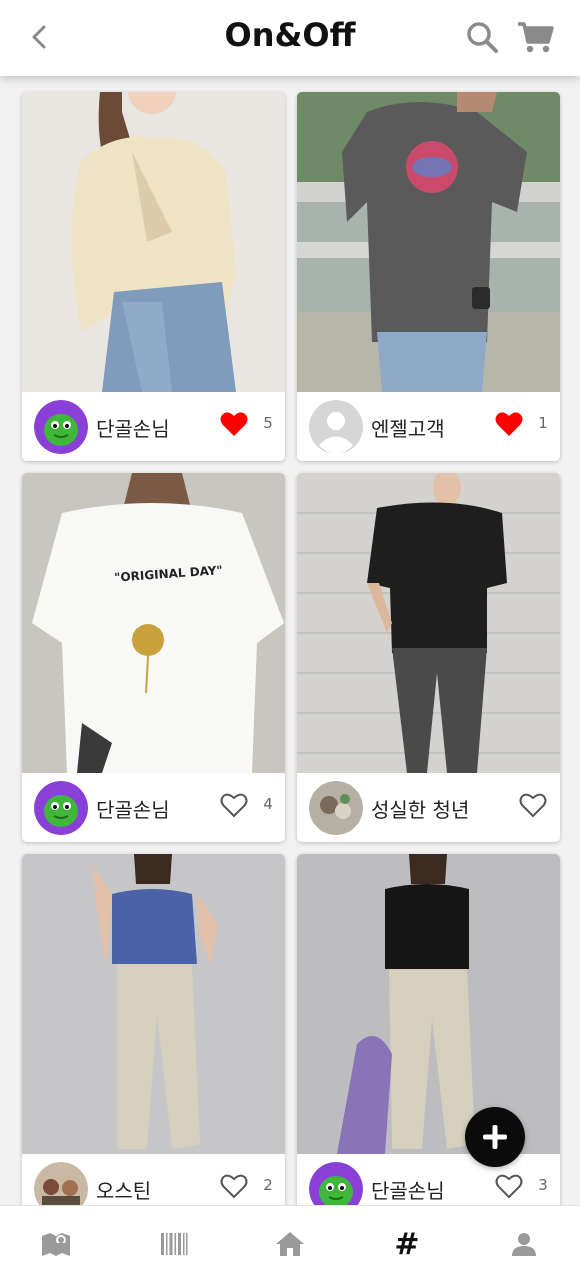 The image size is (580, 1280). What do you see at coordinates (268, 1185) in the screenshot?
I see `like-count: 2` at bounding box center [268, 1185].